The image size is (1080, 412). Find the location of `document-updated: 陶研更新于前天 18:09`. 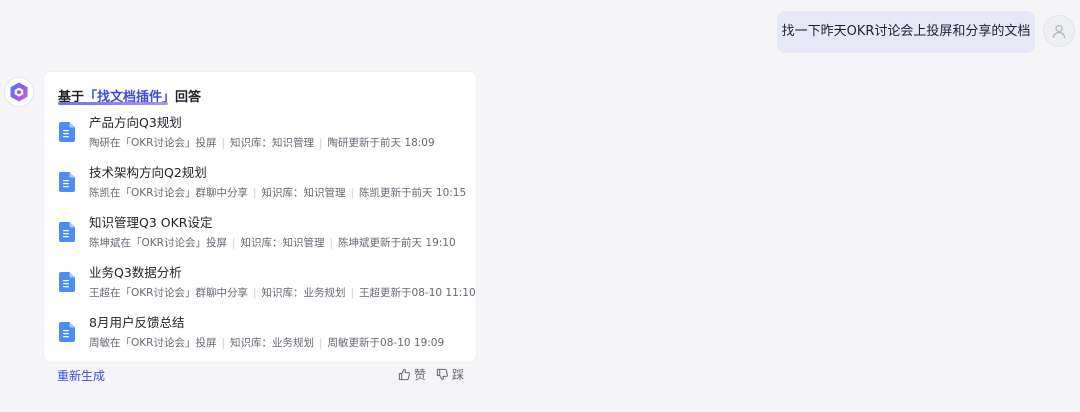

document-updated: 陶研更新于前天 18:09 is located at coordinates (381, 143).